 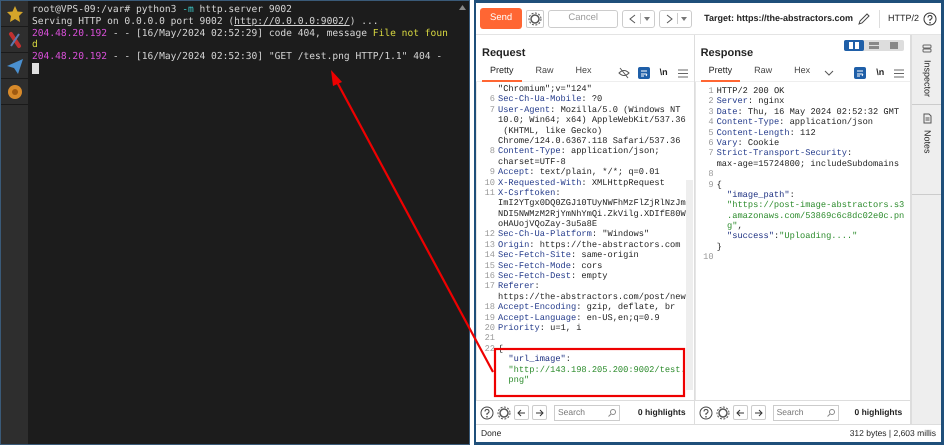 What do you see at coordinates (711, 112) in the screenshot?
I see `line-number: 3` at bounding box center [711, 112].